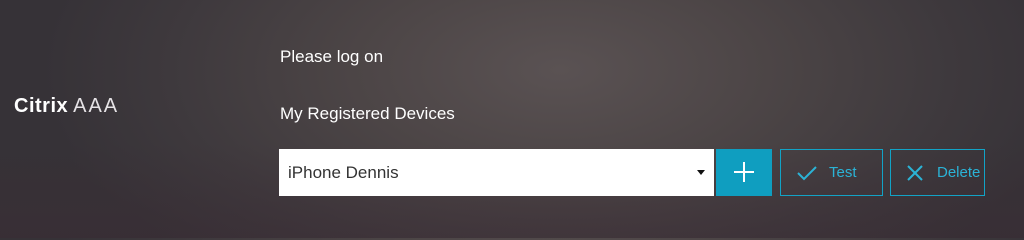  I want to click on device-select: iPhone Dennis, so click(496, 172).